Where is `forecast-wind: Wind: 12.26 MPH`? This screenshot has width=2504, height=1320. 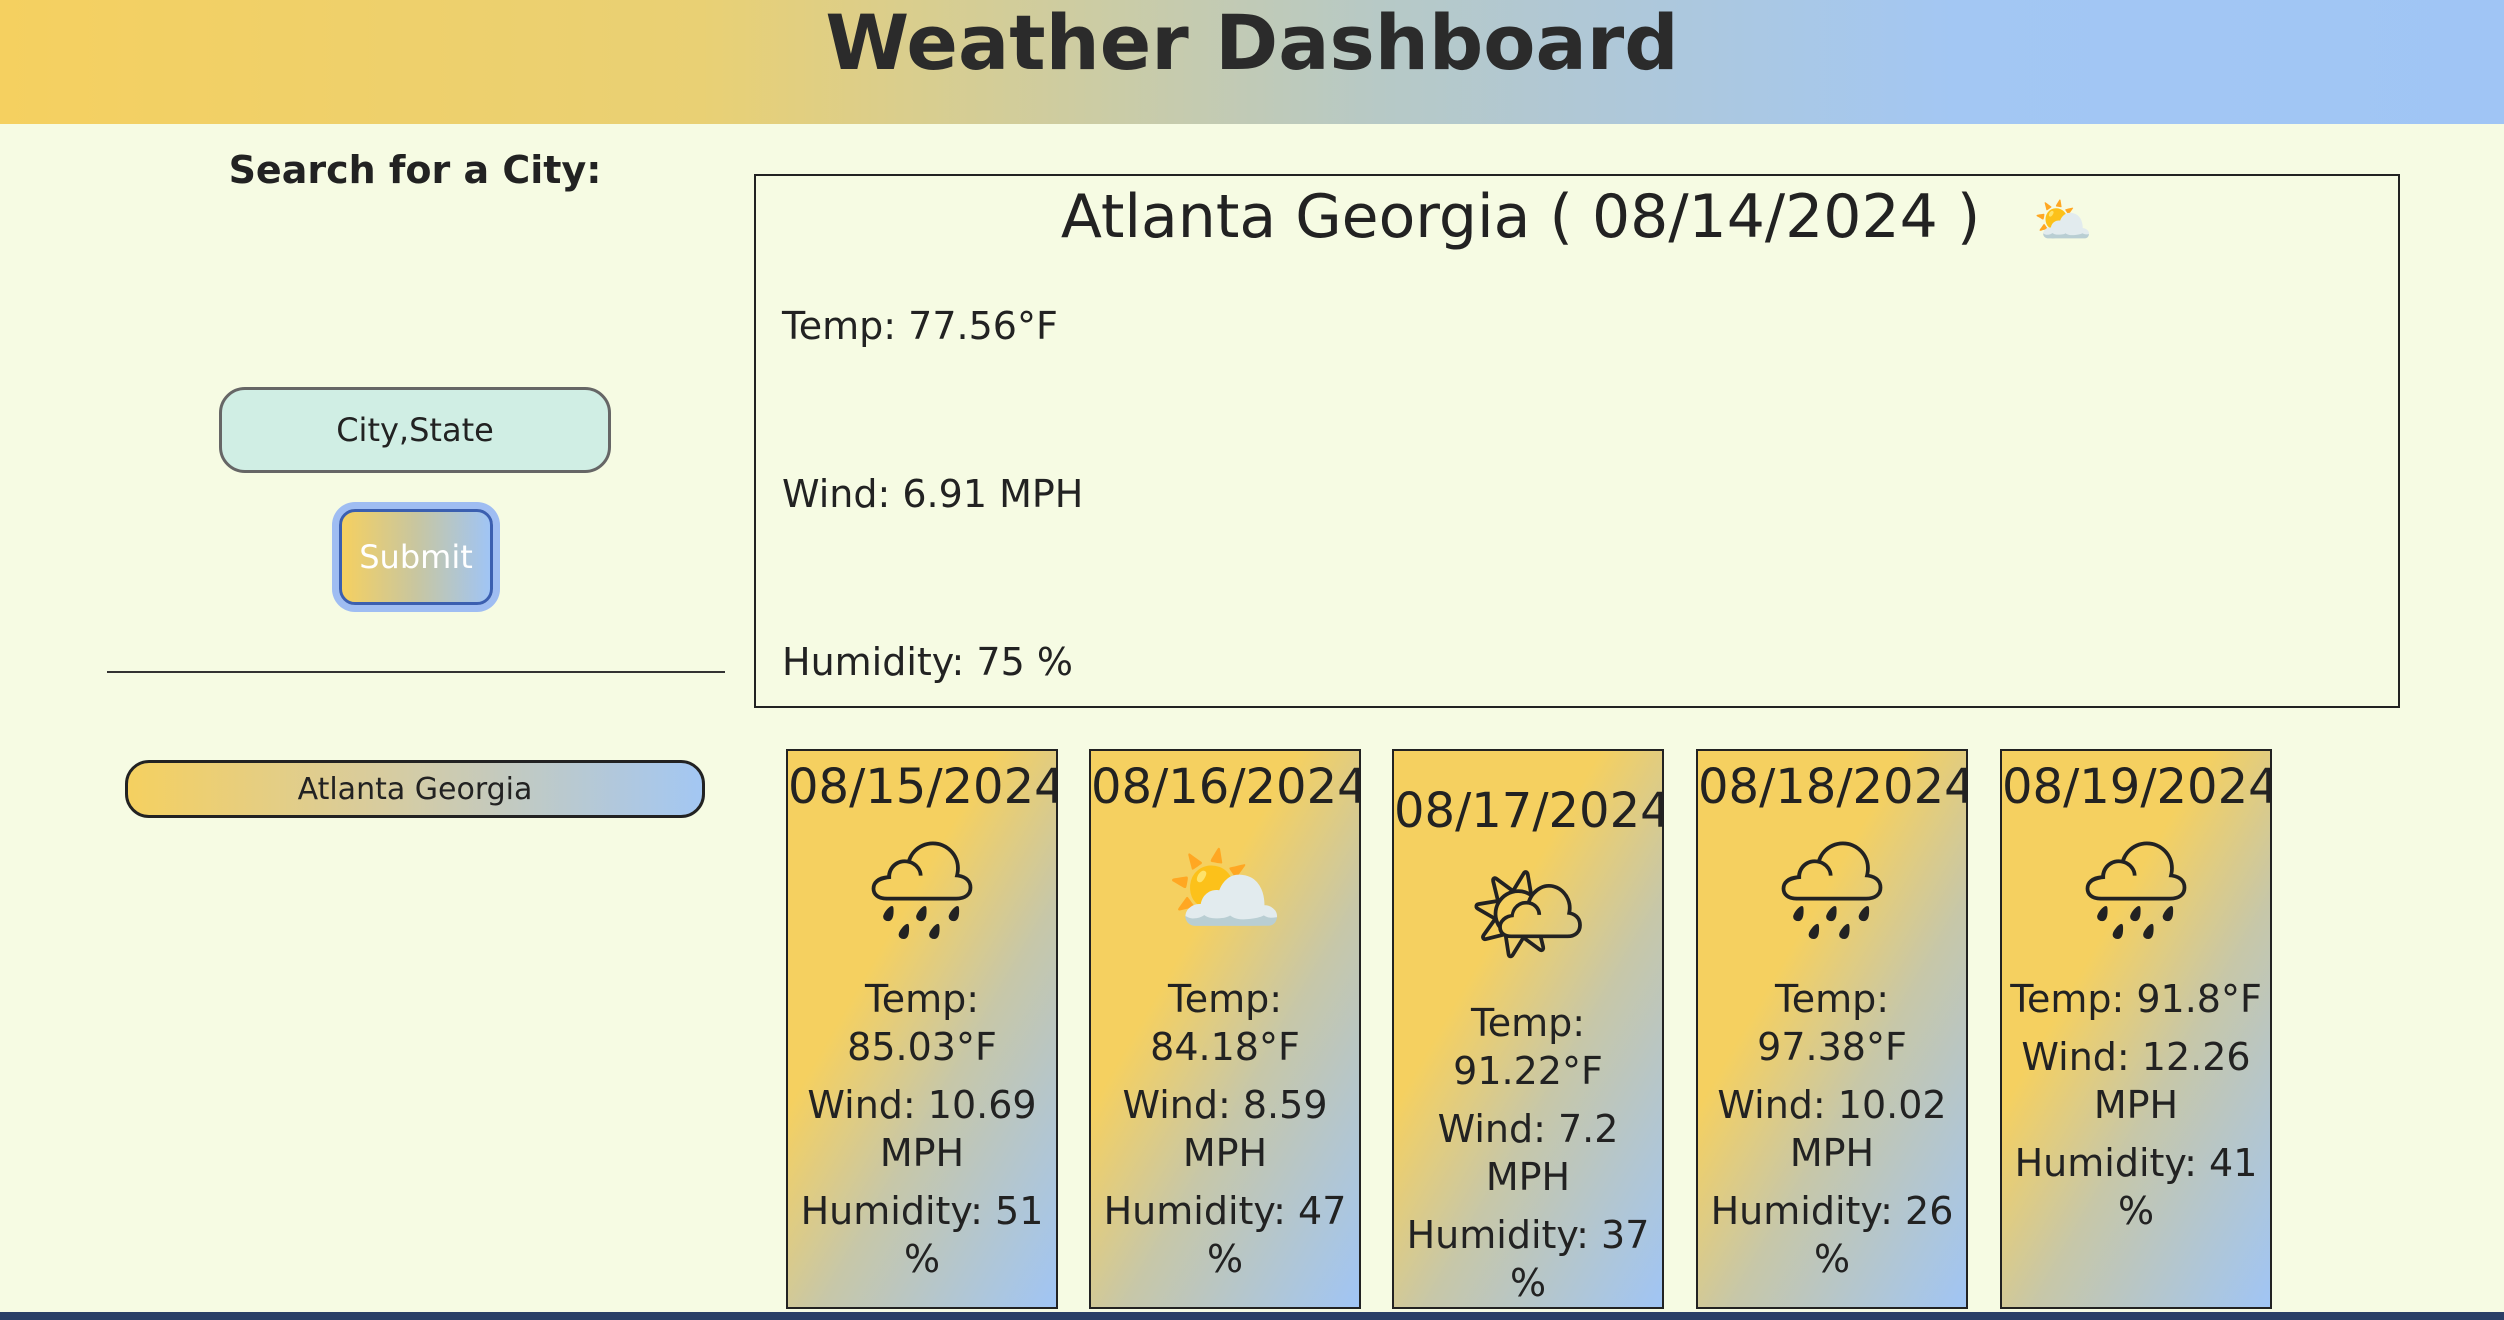 forecast-wind: Wind: 12.26 MPH is located at coordinates (2136, 1081).